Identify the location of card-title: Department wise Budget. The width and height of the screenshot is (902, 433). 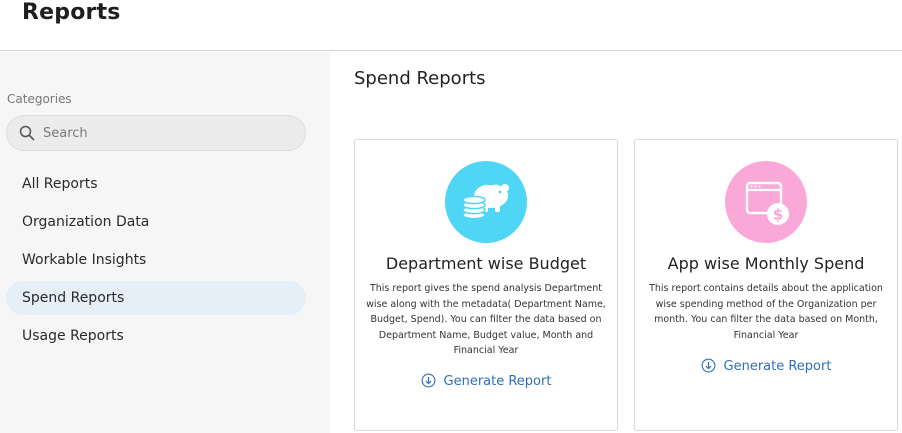
(486, 263).